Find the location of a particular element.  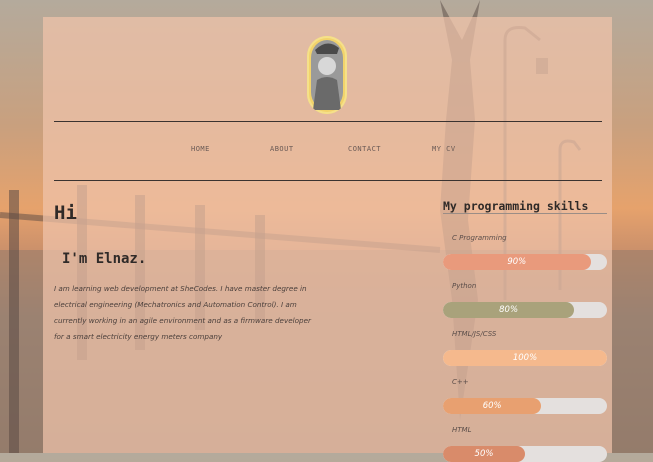

nav-link-about: ABOUT is located at coordinates (282, 149).